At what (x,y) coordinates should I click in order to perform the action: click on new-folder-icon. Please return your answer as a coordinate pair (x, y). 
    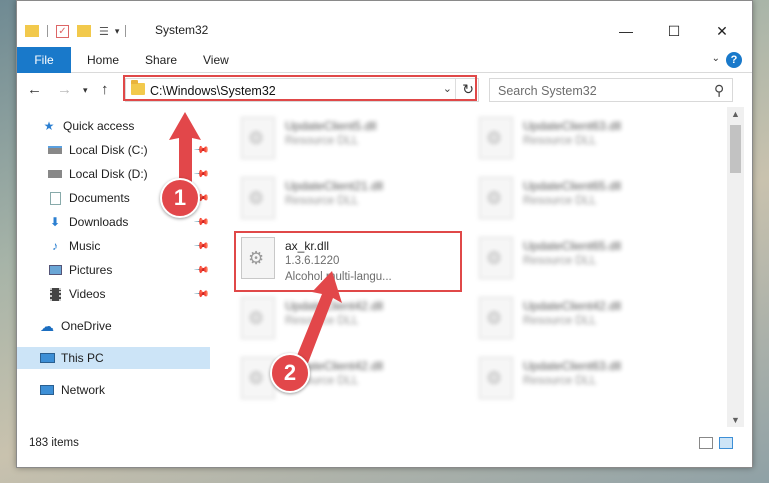
    Looking at the image, I should click on (84, 31).